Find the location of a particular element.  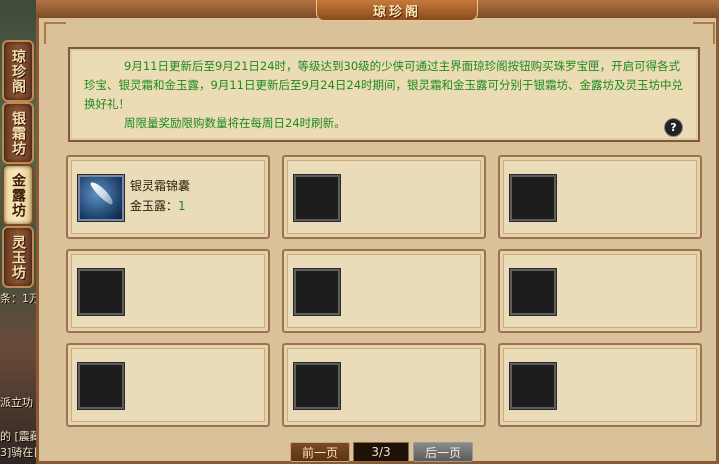

tab-label: 银霜坊 is located at coordinates (18, 133).